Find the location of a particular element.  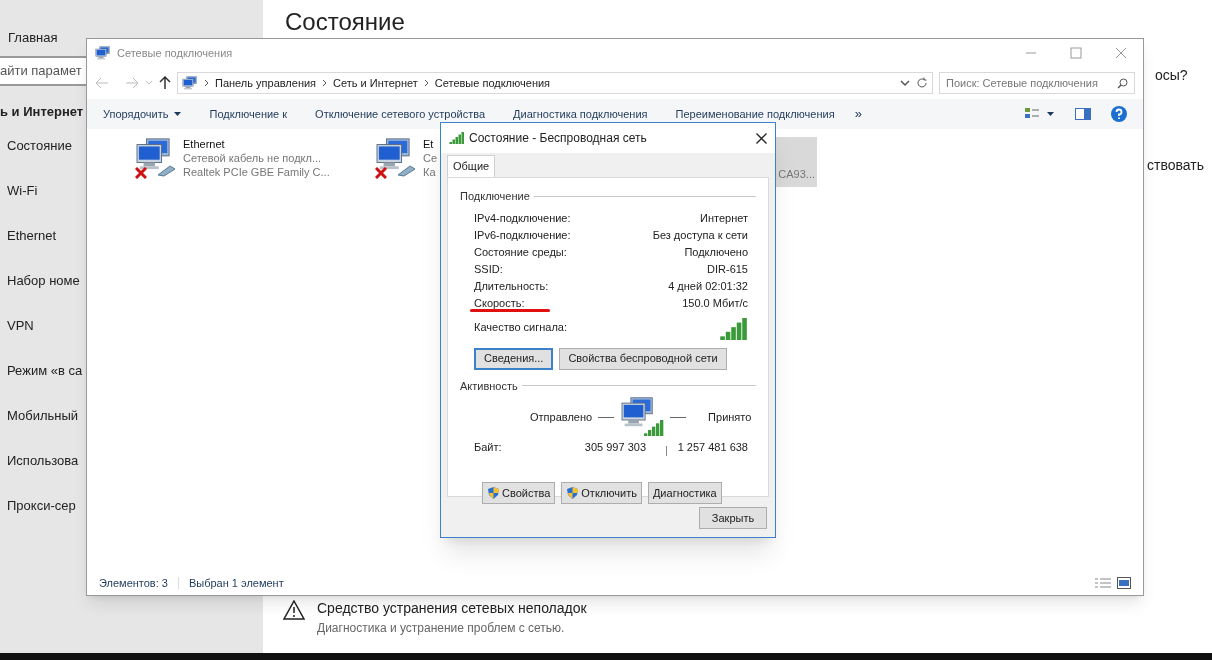

page-heading: Состояние is located at coordinates (345, 22).